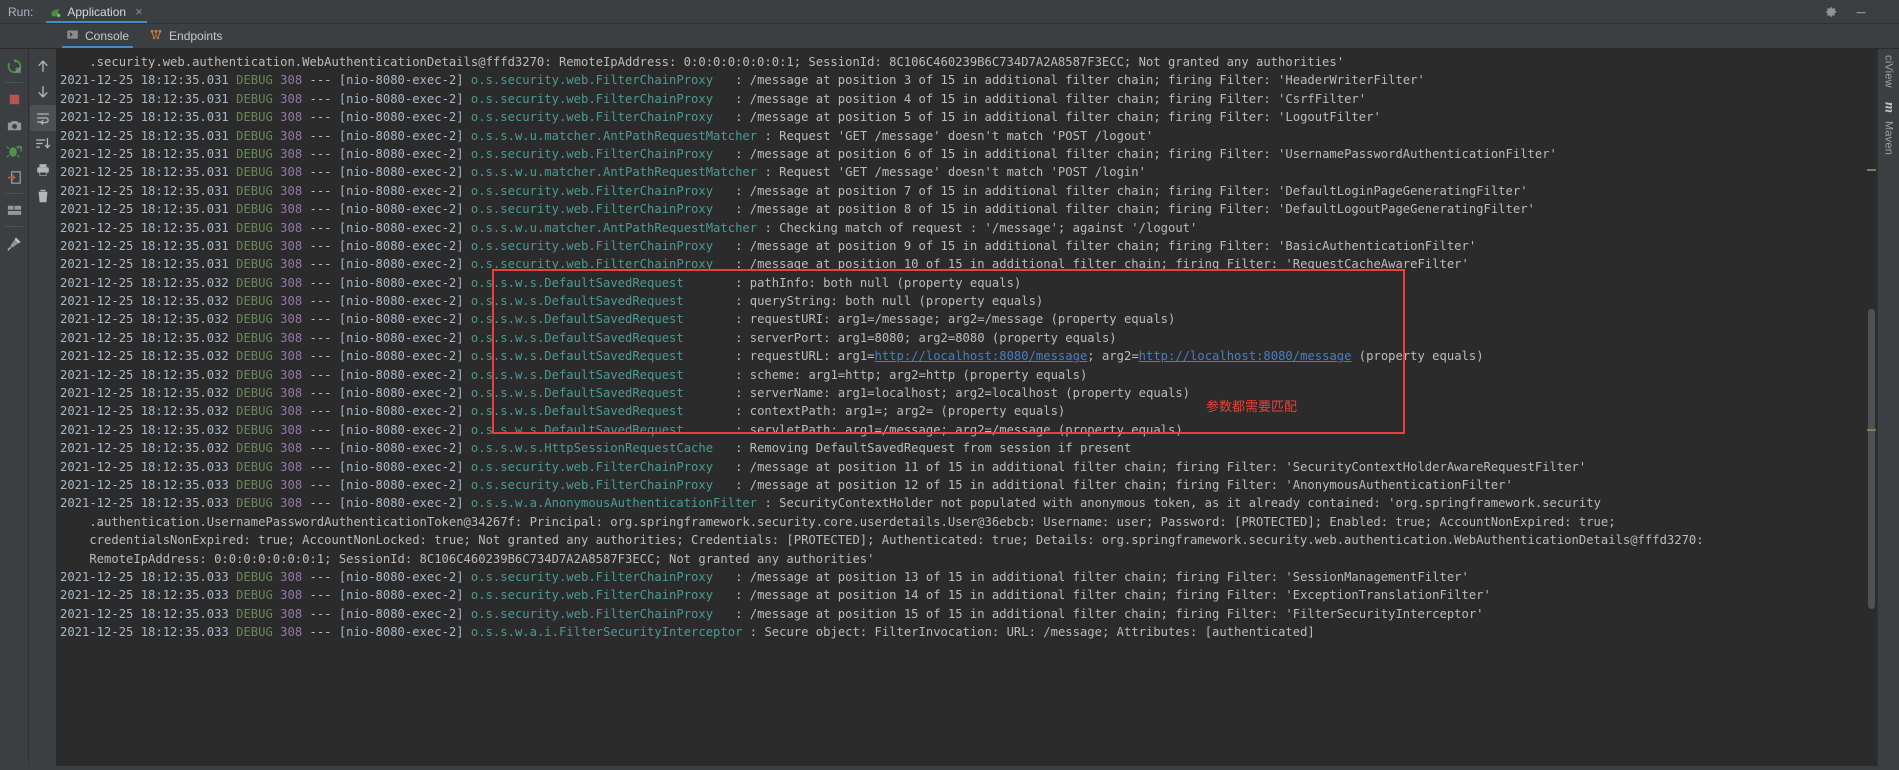 The height and width of the screenshot is (770, 1899). Describe the element at coordinates (43, 92) in the screenshot. I see `scroll-down-icon` at that location.